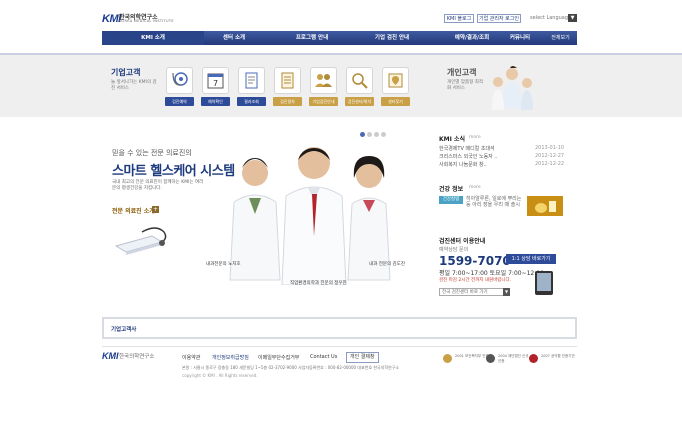 The height and width of the screenshot is (428, 682). Describe the element at coordinates (223, 264) in the screenshot. I see `doctor-caption-left: 내과전문의 노지호` at that location.